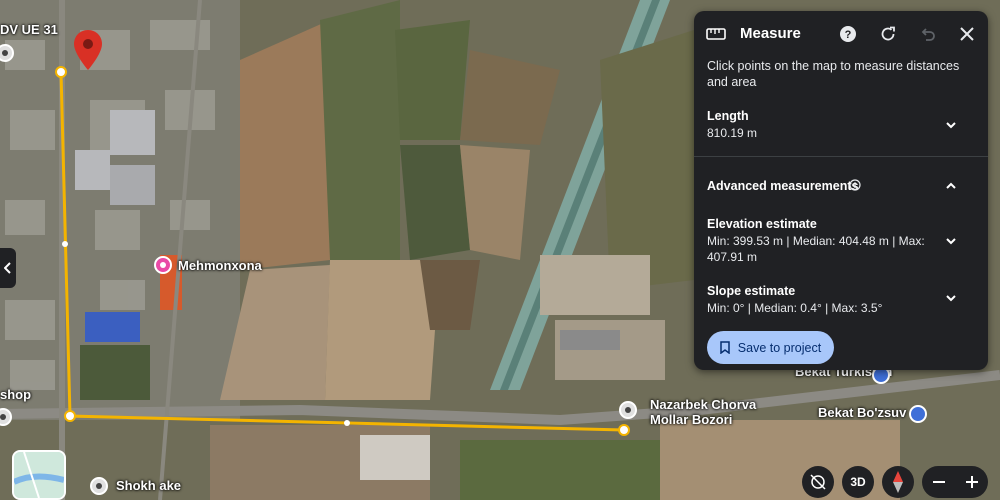  I want to click on layers-thumbnail-button, so click(39, 475).